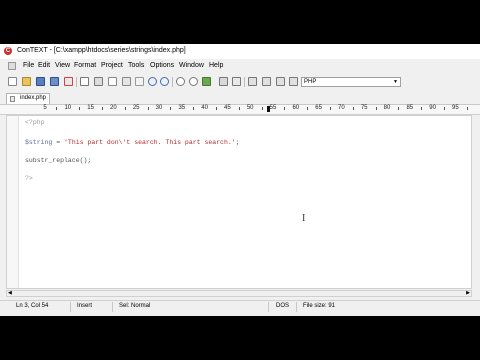 The image size is (480, 360). I want to click on editor-gutter, so click(13, 202).